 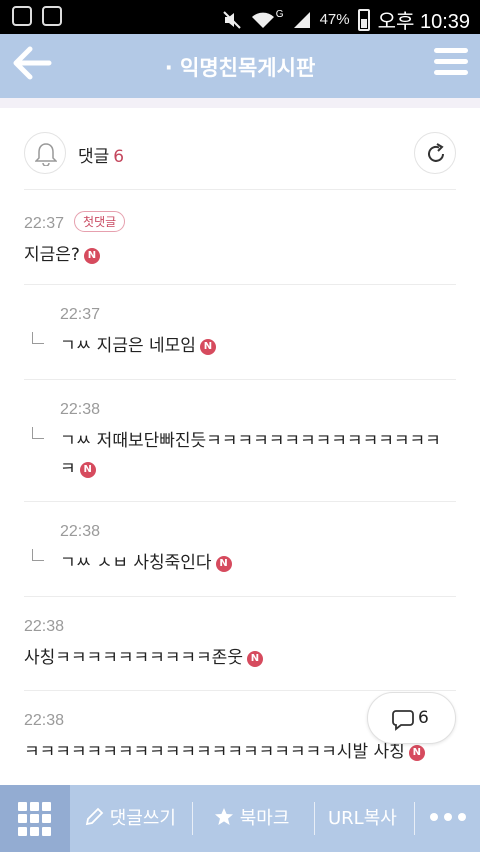 What do you see at coordinates (240, 333) in the screenshot?
I see `reply-item: 22:37 ㄱㅆ 지금은 네모임 N` at bounding box center [240, 333].